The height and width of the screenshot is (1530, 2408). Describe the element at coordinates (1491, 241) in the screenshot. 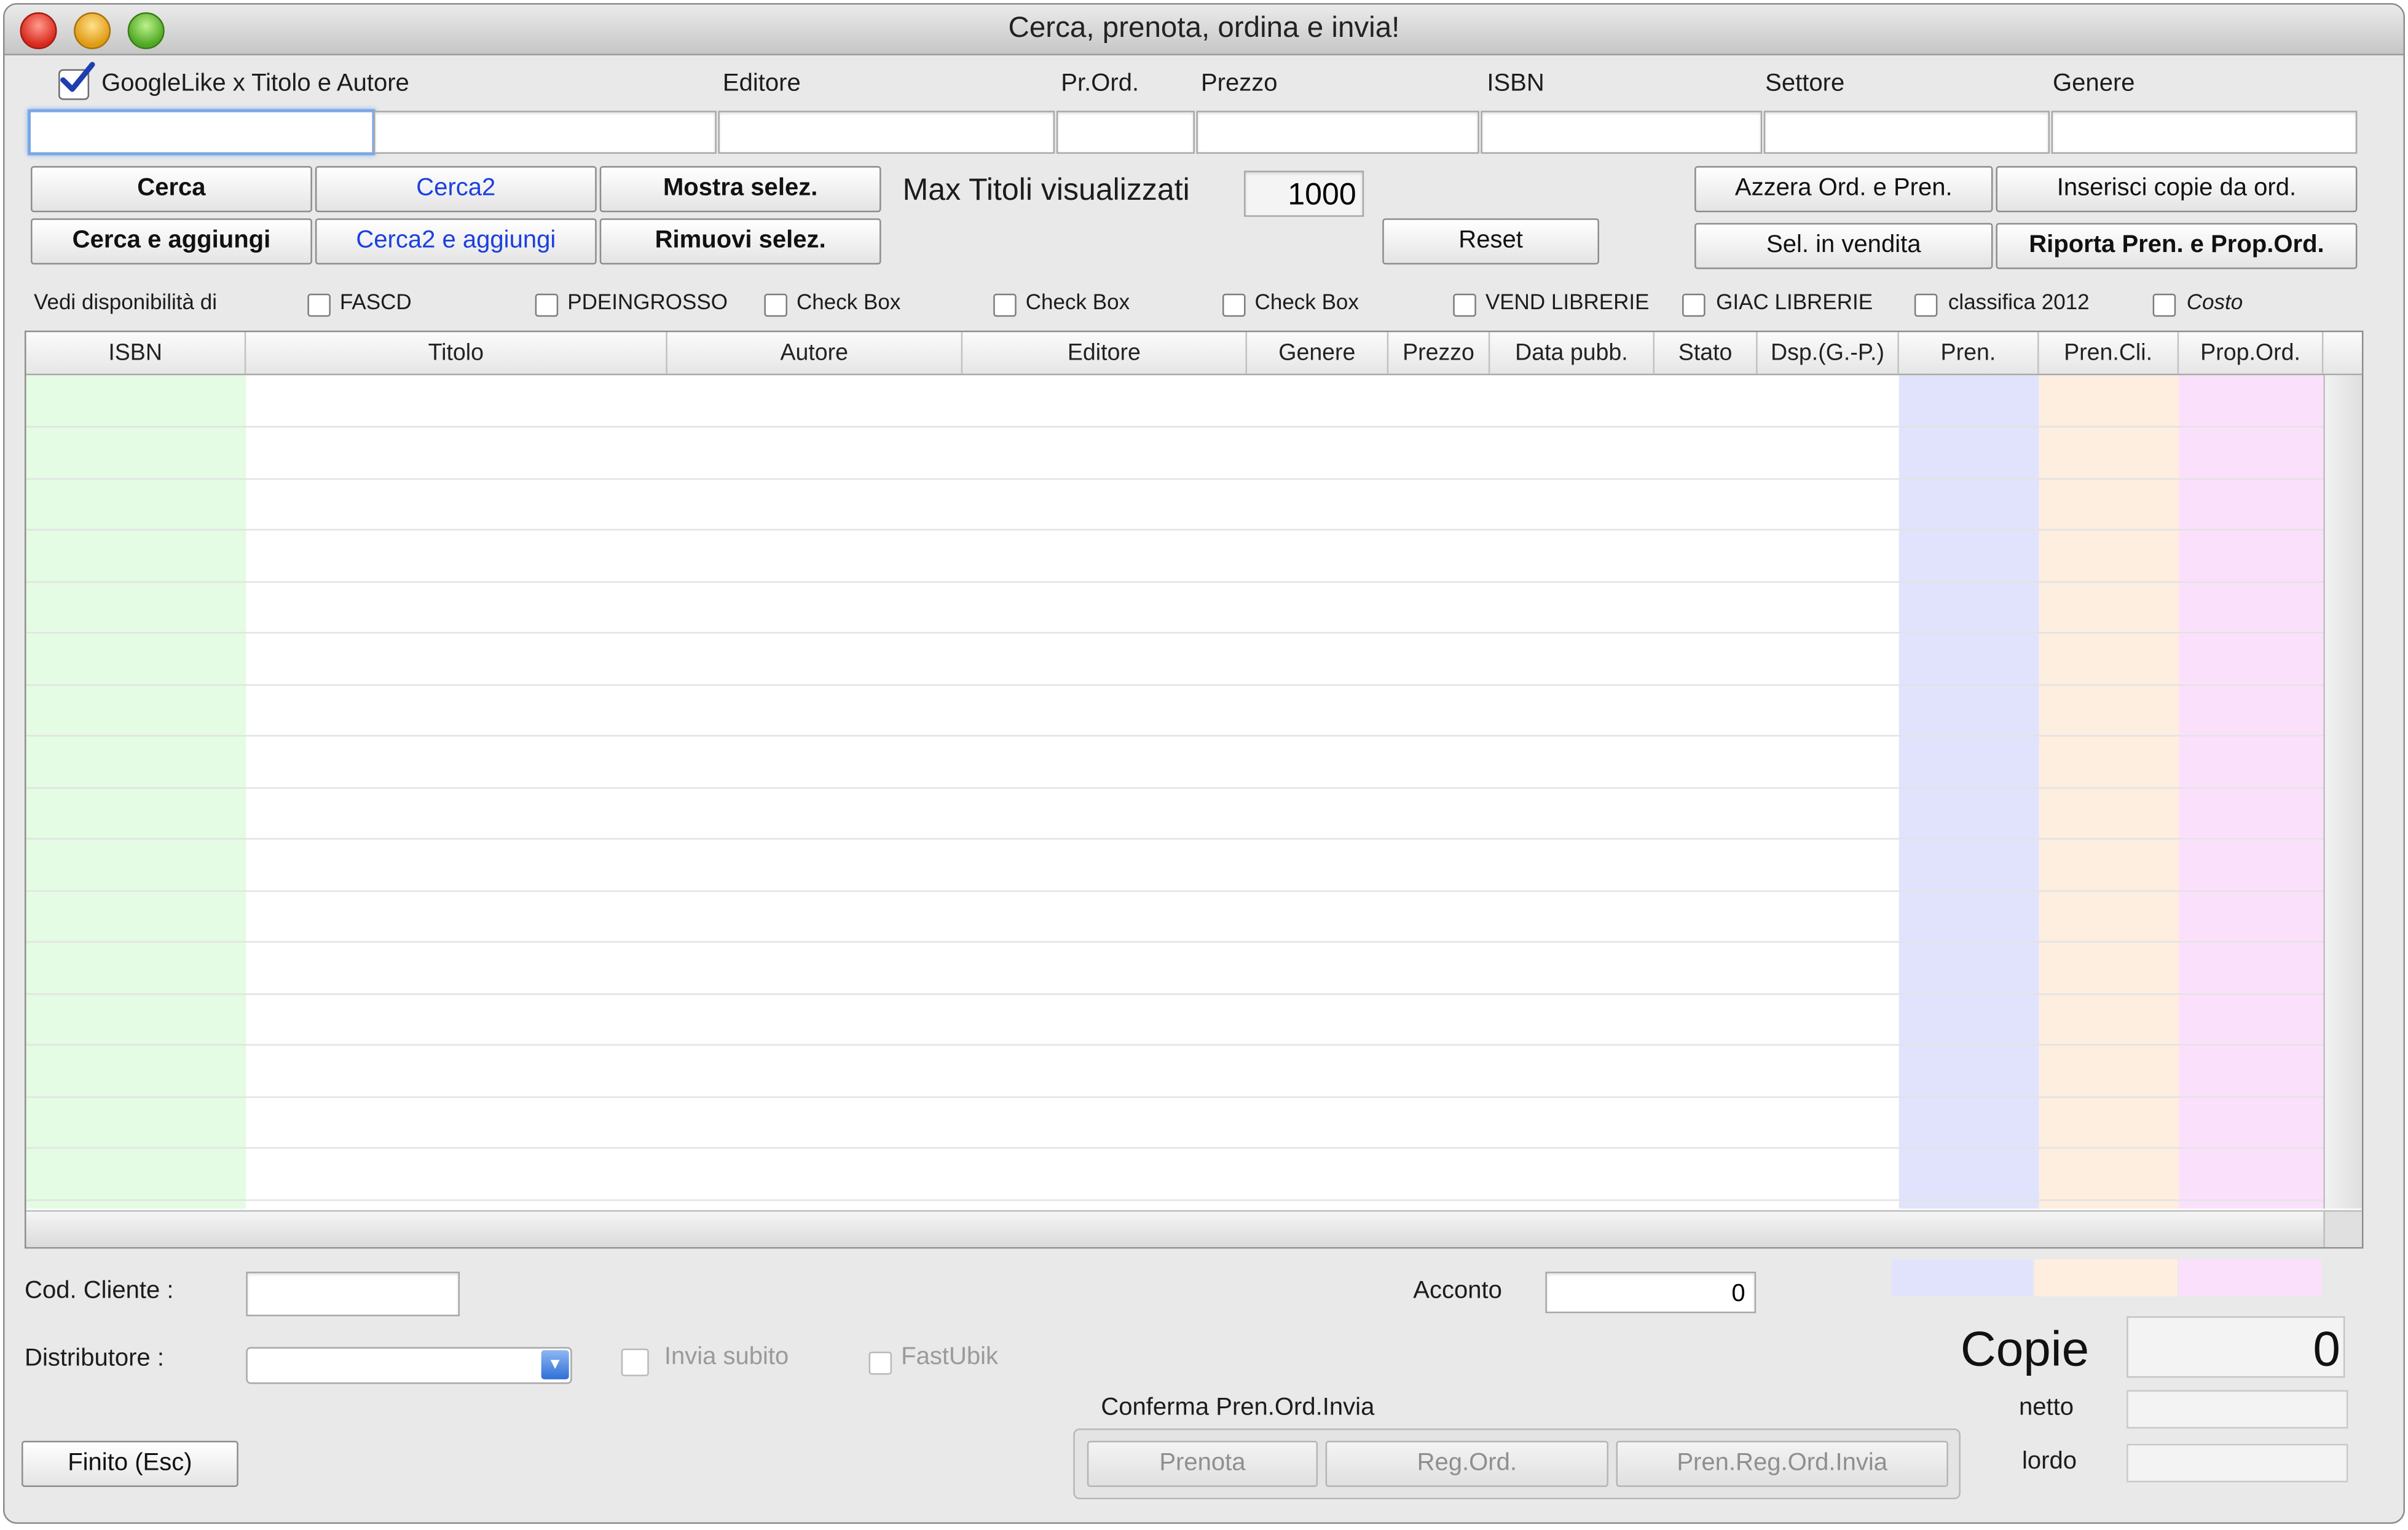

I see `reset-button: Reset` at that location.